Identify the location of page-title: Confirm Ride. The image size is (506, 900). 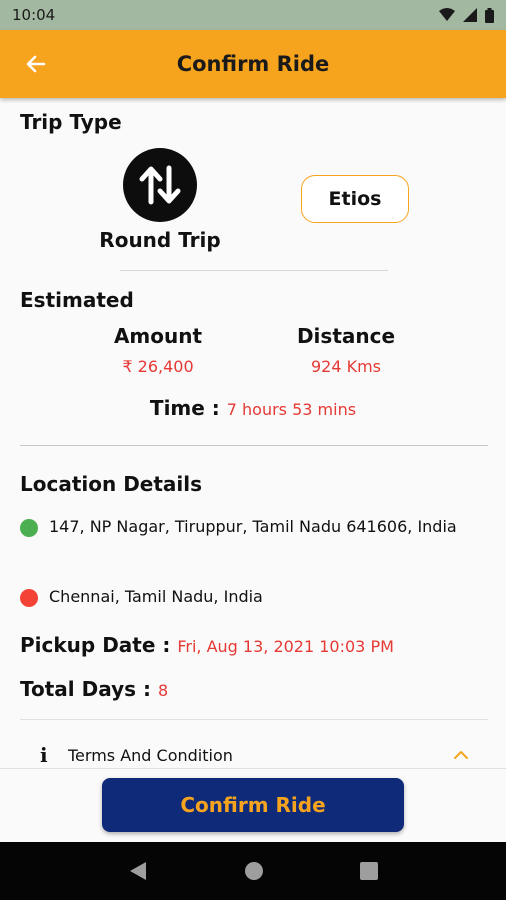
(253, 64).